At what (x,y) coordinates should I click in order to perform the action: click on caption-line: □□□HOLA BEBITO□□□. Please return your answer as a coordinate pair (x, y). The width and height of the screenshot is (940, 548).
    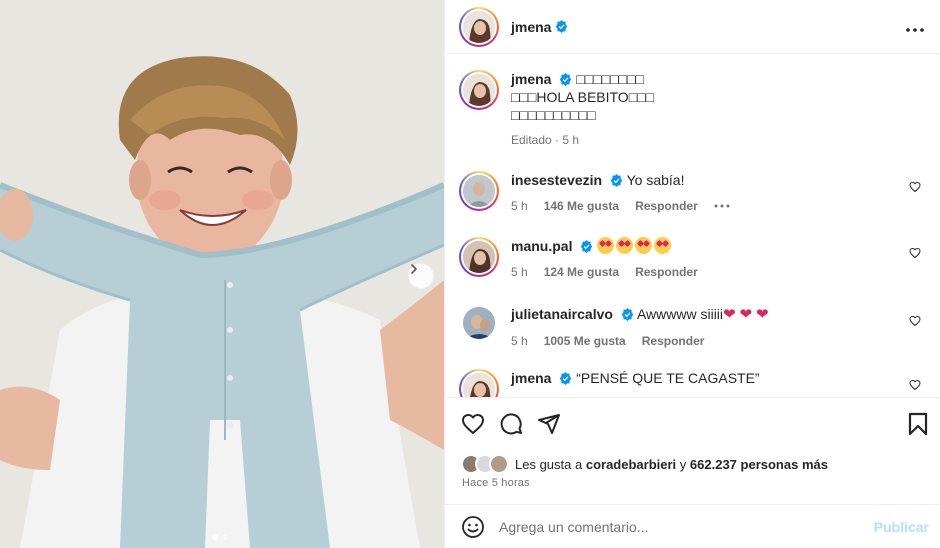
    Looking at the image, I should click on (583, 97).